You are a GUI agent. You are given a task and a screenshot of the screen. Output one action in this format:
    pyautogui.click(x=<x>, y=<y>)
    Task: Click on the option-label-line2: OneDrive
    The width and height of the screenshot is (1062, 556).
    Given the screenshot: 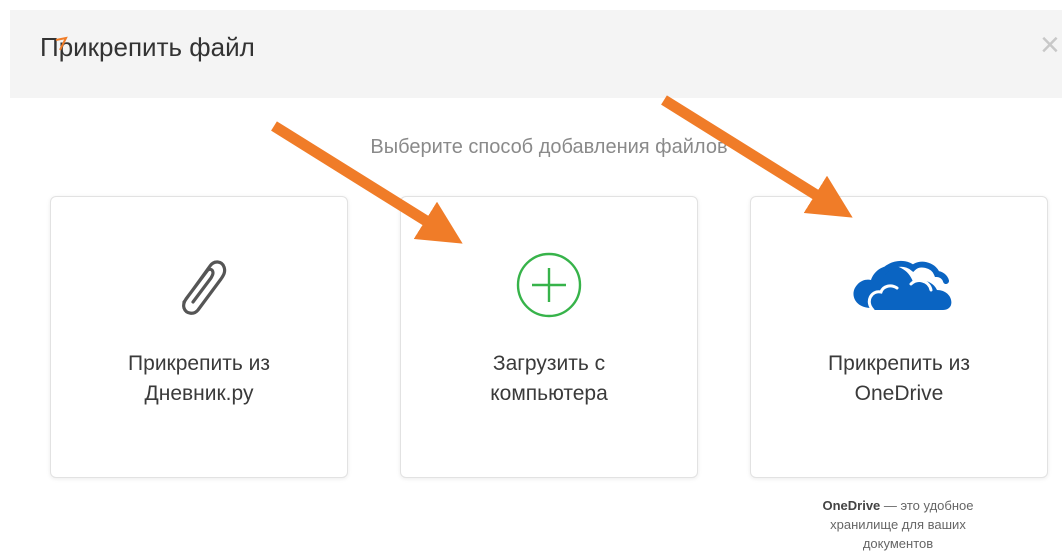 What is the action you would take?
    pyautogui.click(x=899, y=393)
    